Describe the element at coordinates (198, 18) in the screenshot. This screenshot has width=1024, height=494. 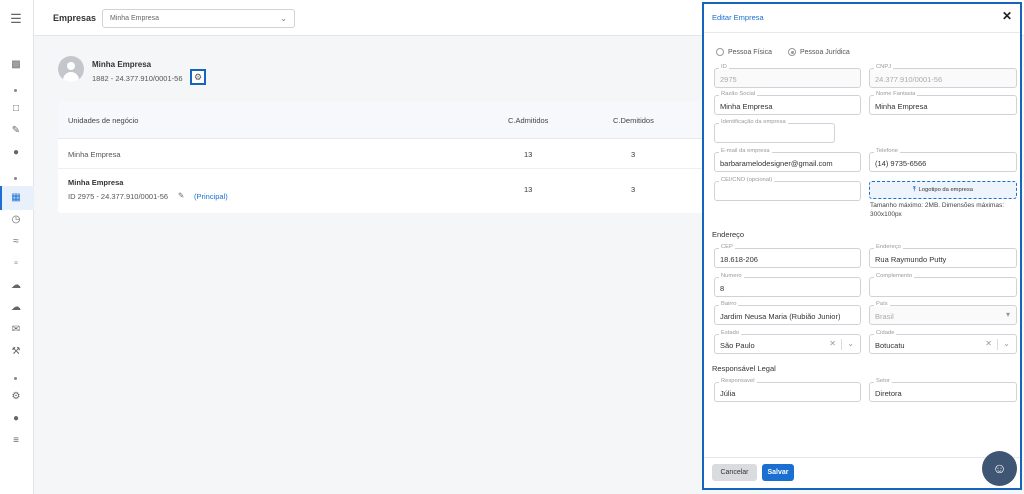
I see `company-select: Minha Empresa ⌄` at that location.